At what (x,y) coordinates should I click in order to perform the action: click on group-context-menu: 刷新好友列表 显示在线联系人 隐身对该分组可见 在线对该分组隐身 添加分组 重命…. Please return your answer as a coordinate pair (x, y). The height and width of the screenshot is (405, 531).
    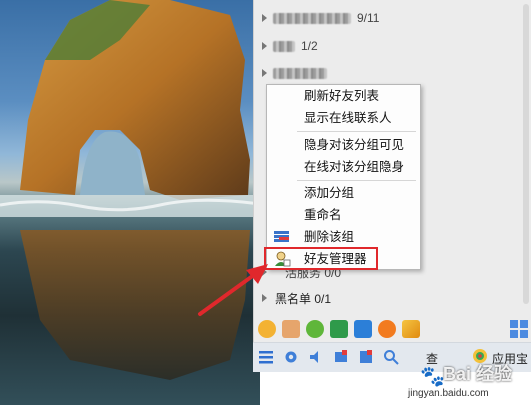
    Looking at the image, I should click on (343, 177).